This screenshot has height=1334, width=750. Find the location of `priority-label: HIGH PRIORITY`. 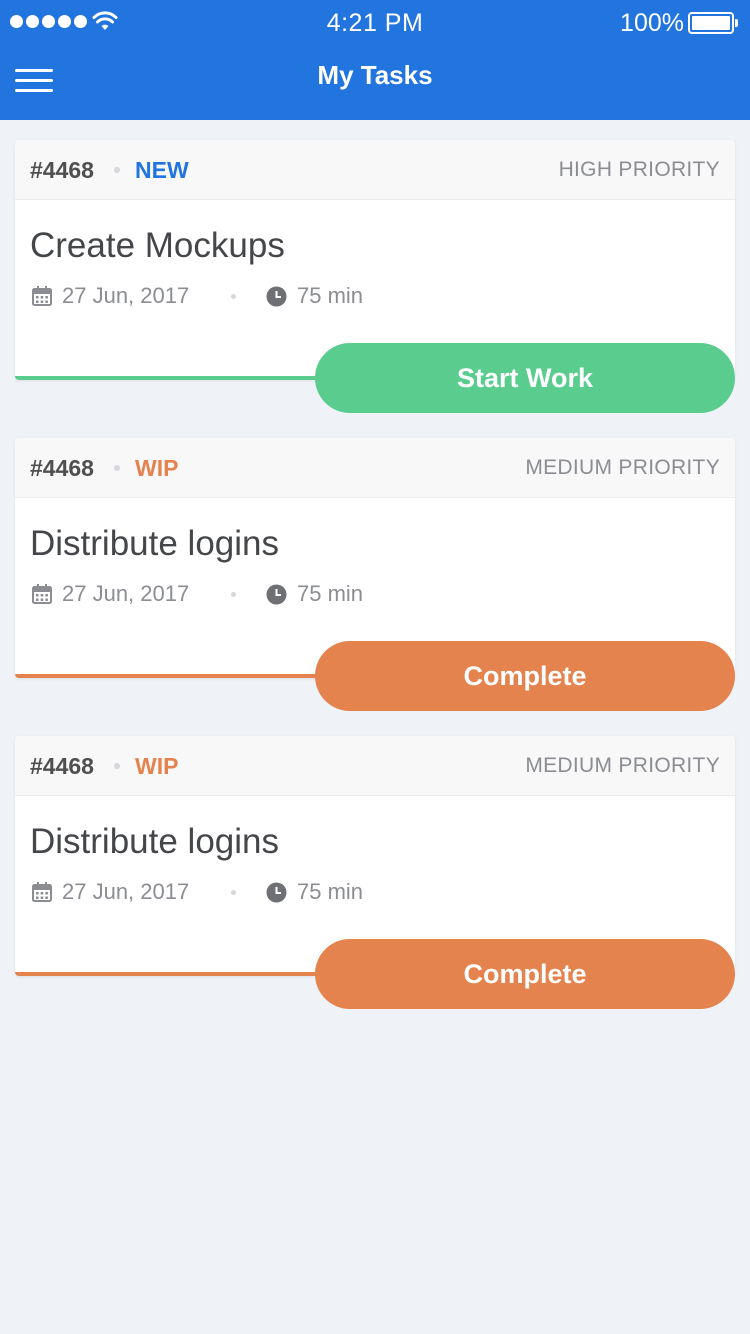

priority-label: HIGH PRIORITY is located at coordinates (639, 169).